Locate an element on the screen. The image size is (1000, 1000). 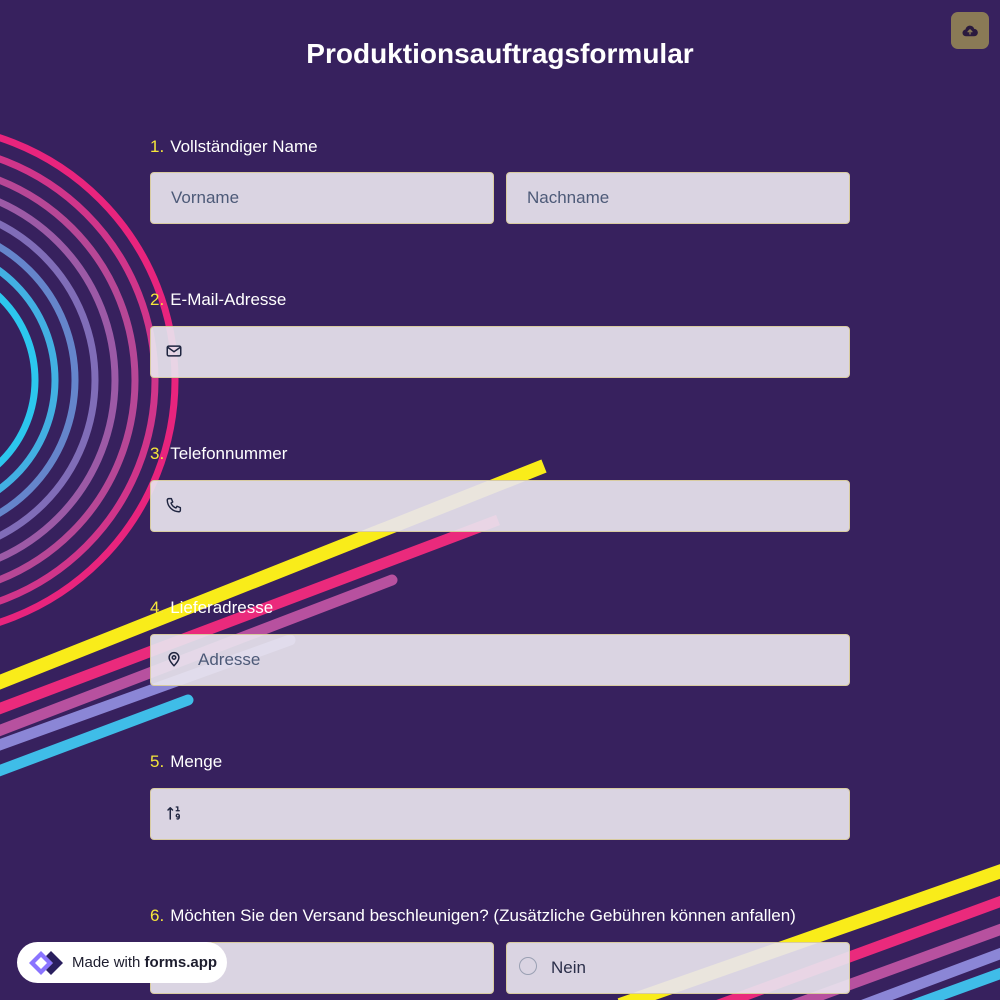
address-input: Adresse is located at coordinates (500, 660).